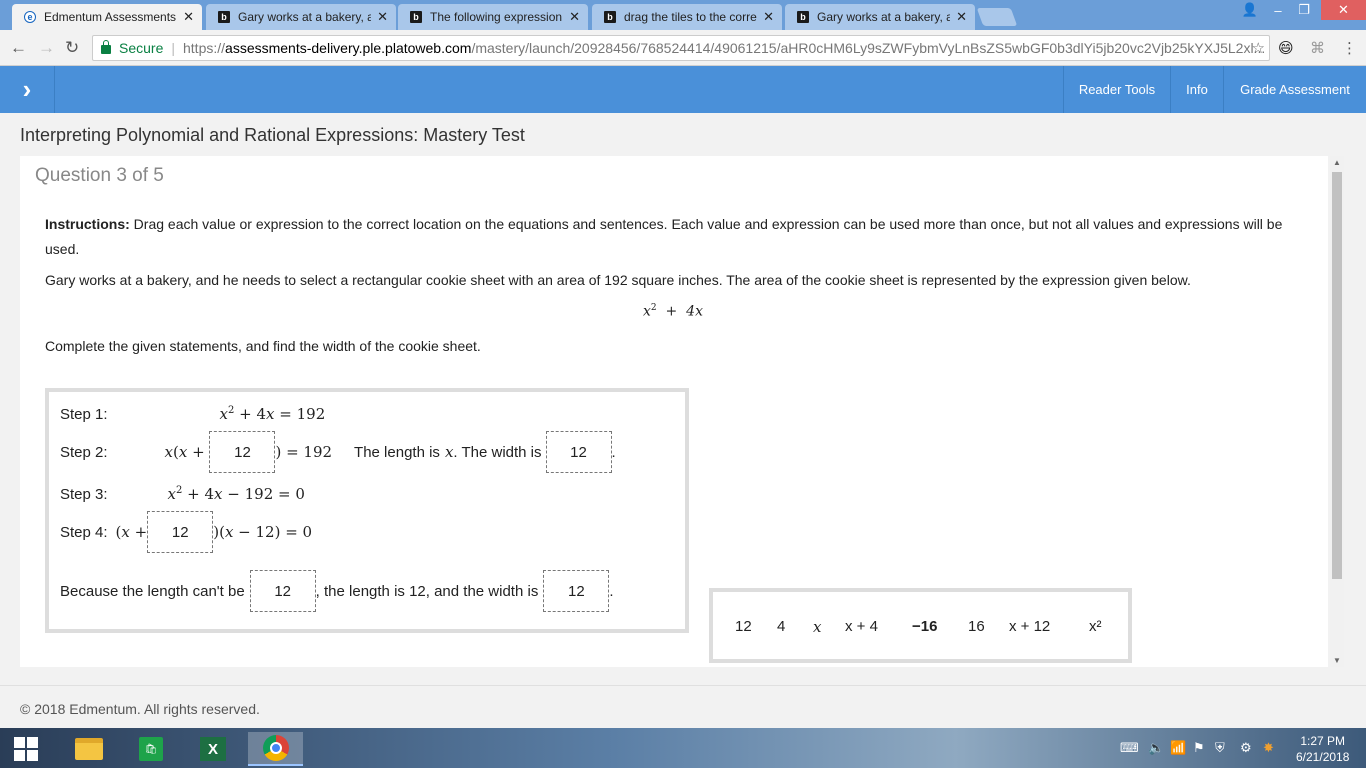 This screenshot has height=768, width=1366. What do you see at coordinates (578, 452) in the screenshot?
I see `drop-slot-width: 12` at bounding box center [578, 452].